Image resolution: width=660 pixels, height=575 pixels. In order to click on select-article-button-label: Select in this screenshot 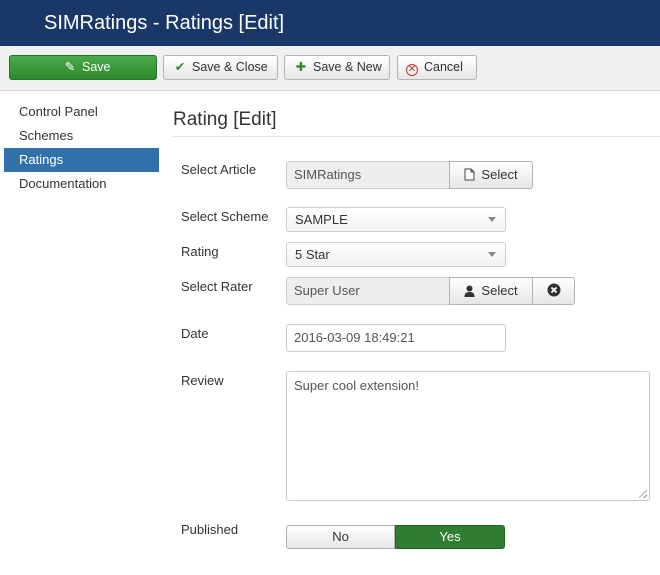, I will do `click(499, 174)`.